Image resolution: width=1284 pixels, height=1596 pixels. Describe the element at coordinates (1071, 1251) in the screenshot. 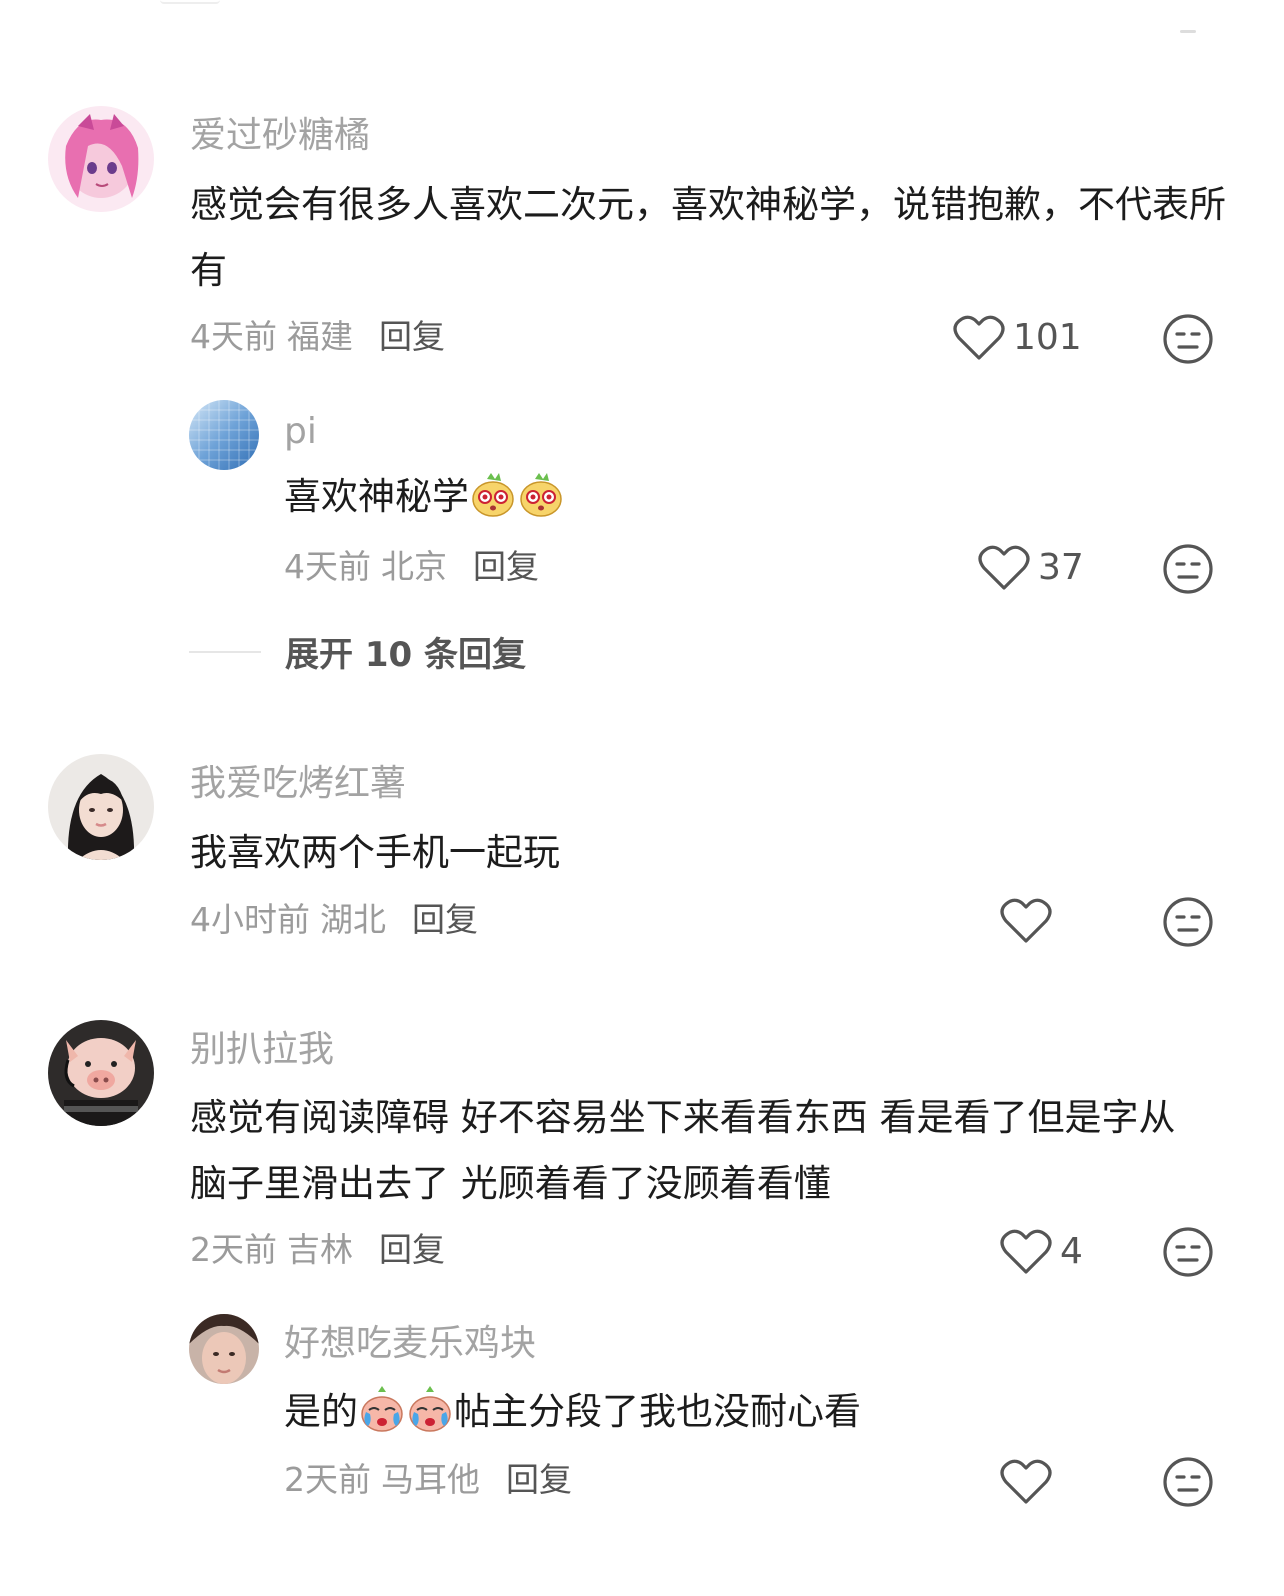

I see `like-count: 4` at that location.